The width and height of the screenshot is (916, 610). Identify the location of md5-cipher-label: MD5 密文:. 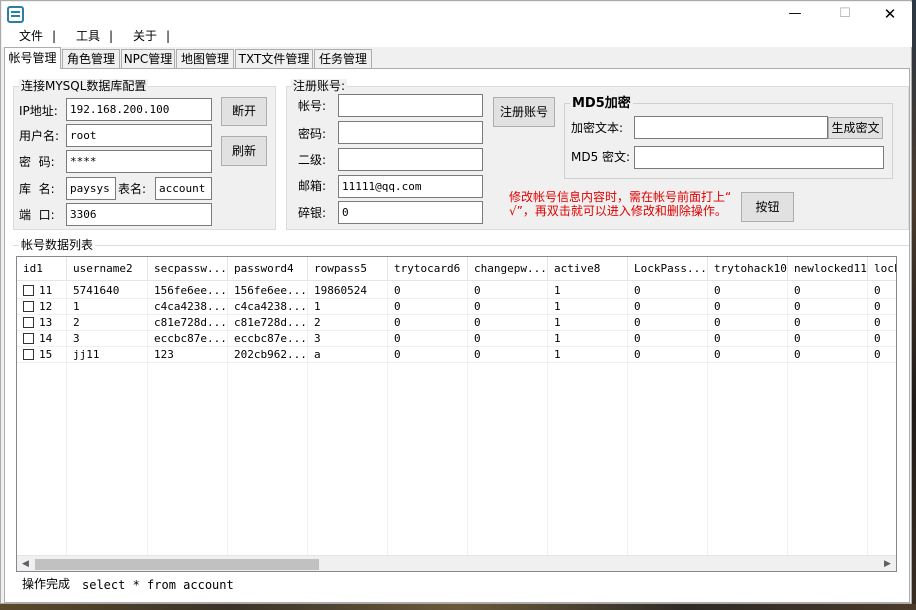
(601, 157).